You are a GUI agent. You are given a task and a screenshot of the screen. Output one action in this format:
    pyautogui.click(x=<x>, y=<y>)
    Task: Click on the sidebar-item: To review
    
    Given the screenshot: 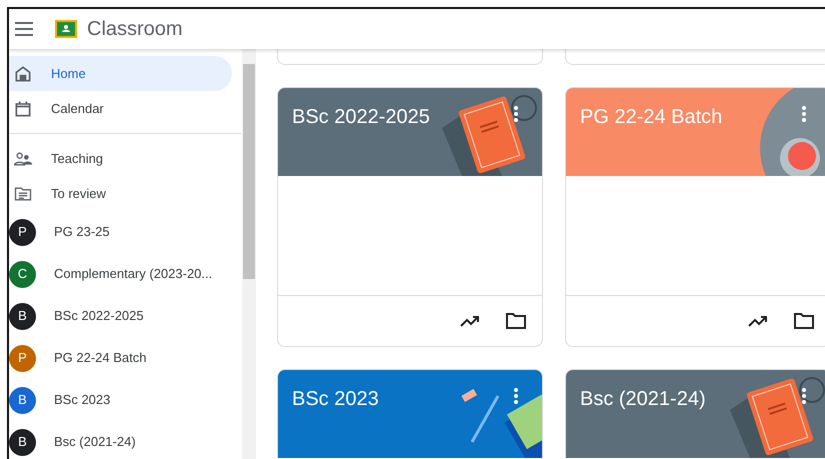 What is the action you would take?
    pyautogui.click(x=120, y=193)
    